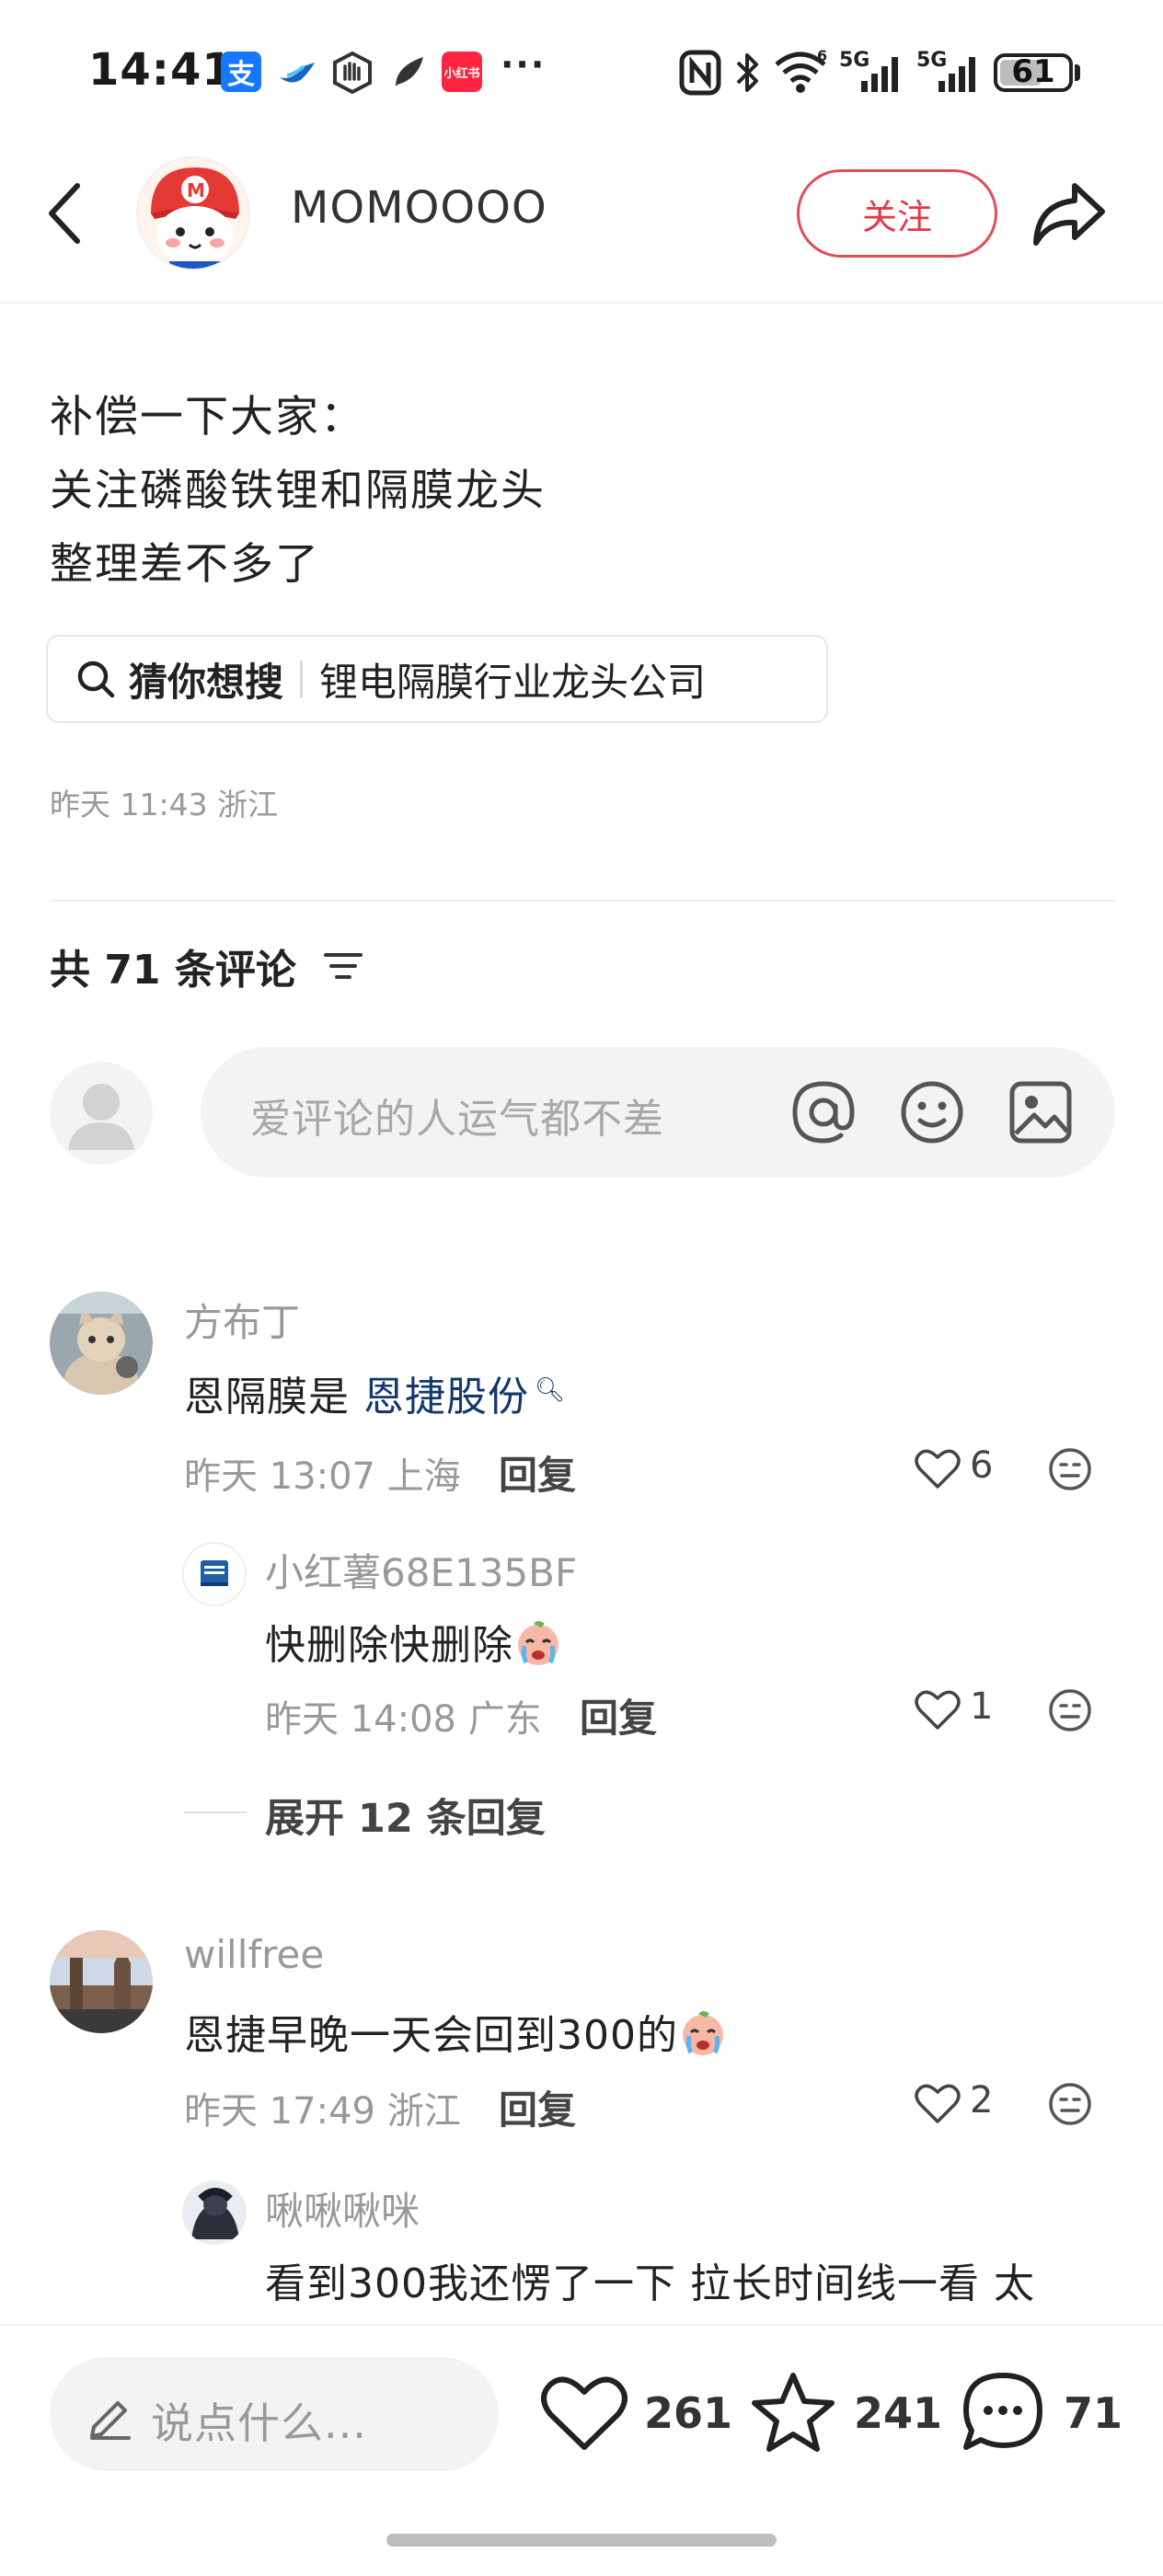 The width and height of the screenshot is (1163, 2576). Describe the element at coordinates (513, 682) in the screenshot. I see `search-chip-query: 锂电隔膜行业龙头公司` at that location.